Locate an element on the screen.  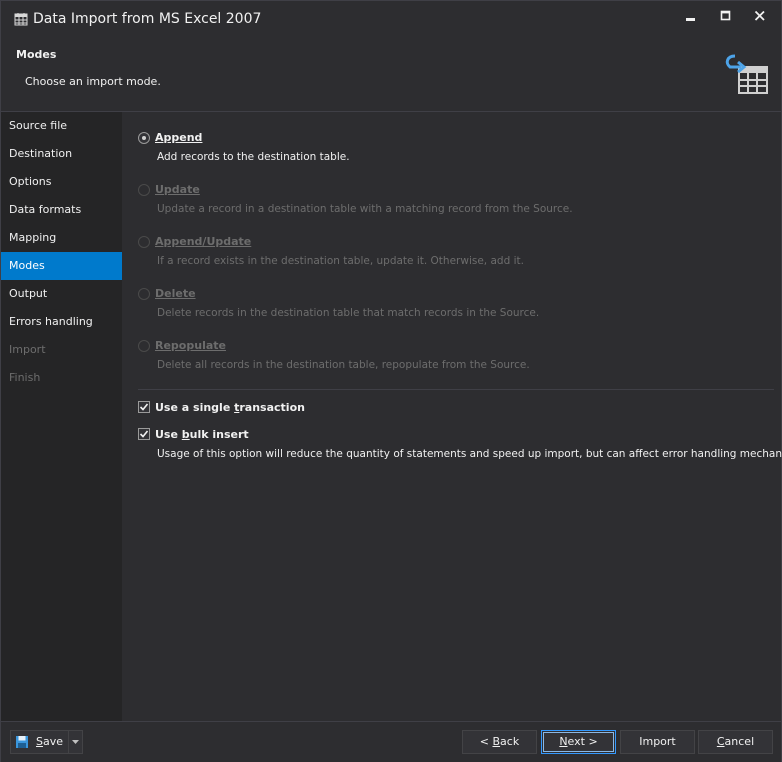
sidebar-item-modes: Modes is located at coordinates (61, 266).